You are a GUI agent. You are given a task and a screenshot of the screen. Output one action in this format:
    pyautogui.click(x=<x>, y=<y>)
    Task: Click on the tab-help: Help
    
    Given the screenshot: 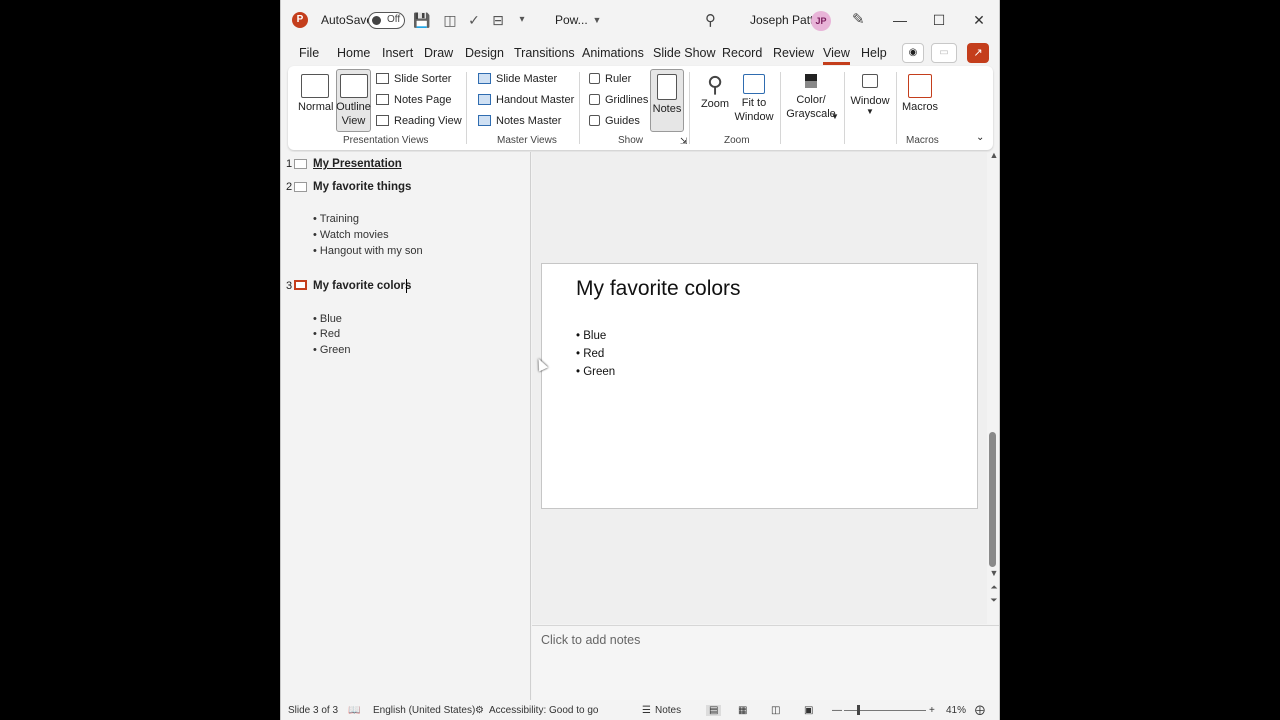 What is the action you would take?
    pyautogui.click(x=874, y=53)
    